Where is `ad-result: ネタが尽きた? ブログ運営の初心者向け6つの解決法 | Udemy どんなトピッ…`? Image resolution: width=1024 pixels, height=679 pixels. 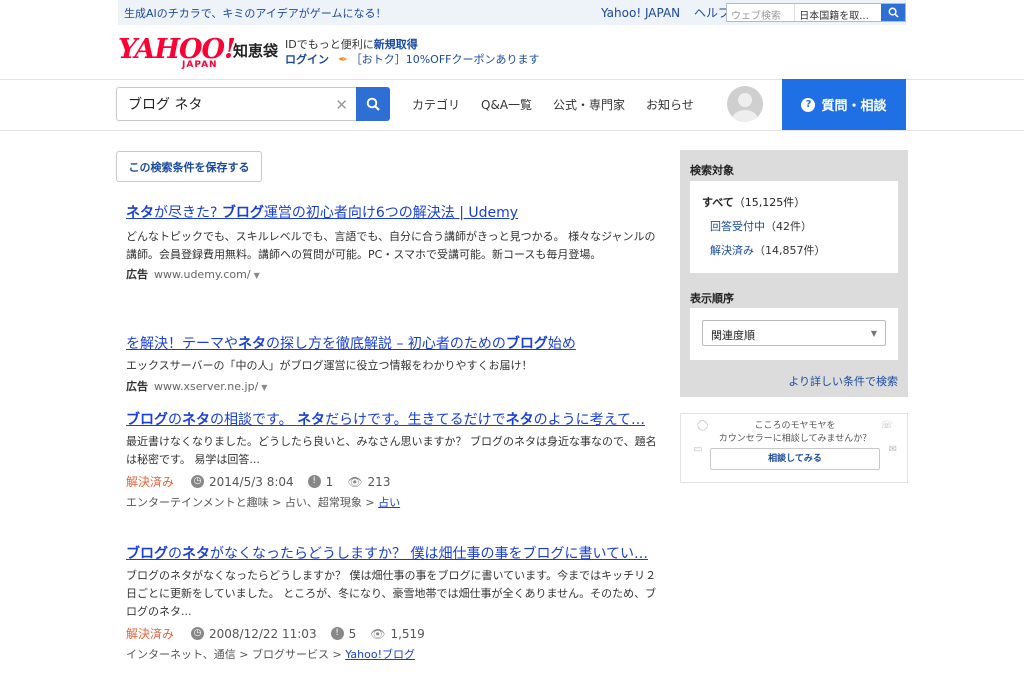
ad-result: ネタが尽きた? ブログ運営の初心者向け6つの解決法 | Udemy どんなトピッ… is located at coordinates (396, 269).